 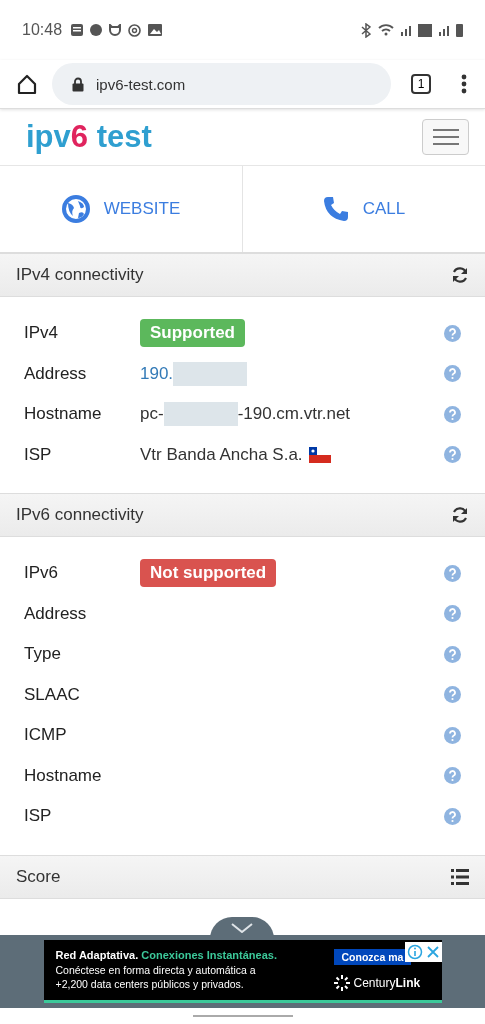 I want to click on tab-count-button: 1, so click(x=421, y=84).